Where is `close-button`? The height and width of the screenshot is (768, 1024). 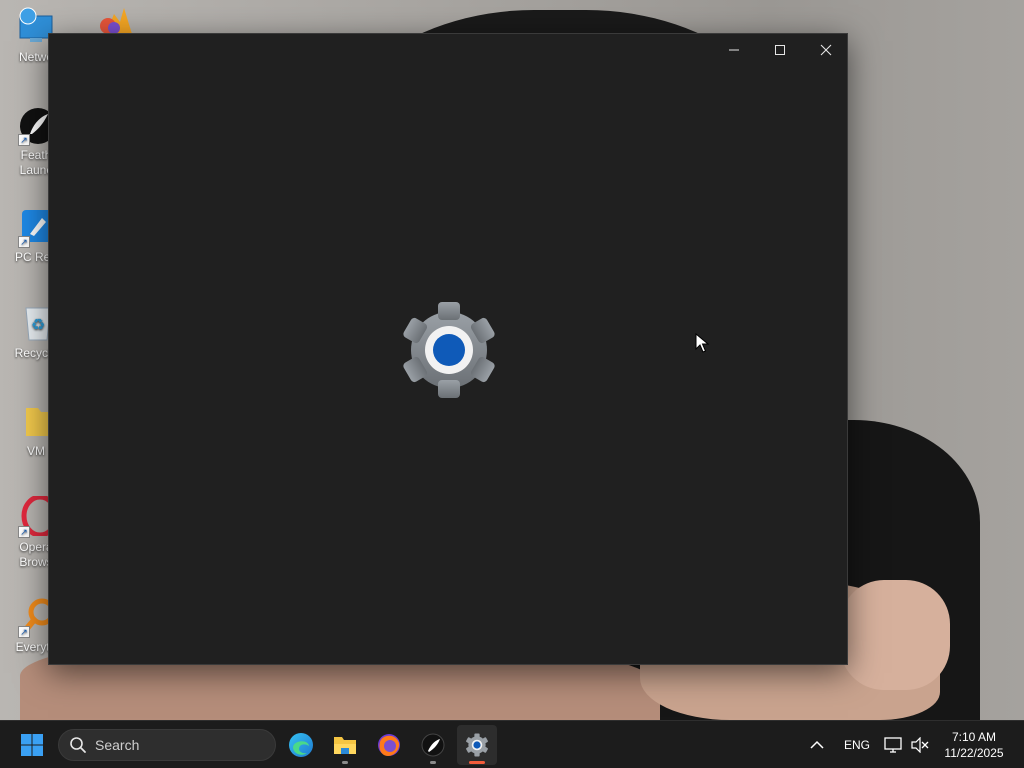
close-button is located at coordinates (826, 50).